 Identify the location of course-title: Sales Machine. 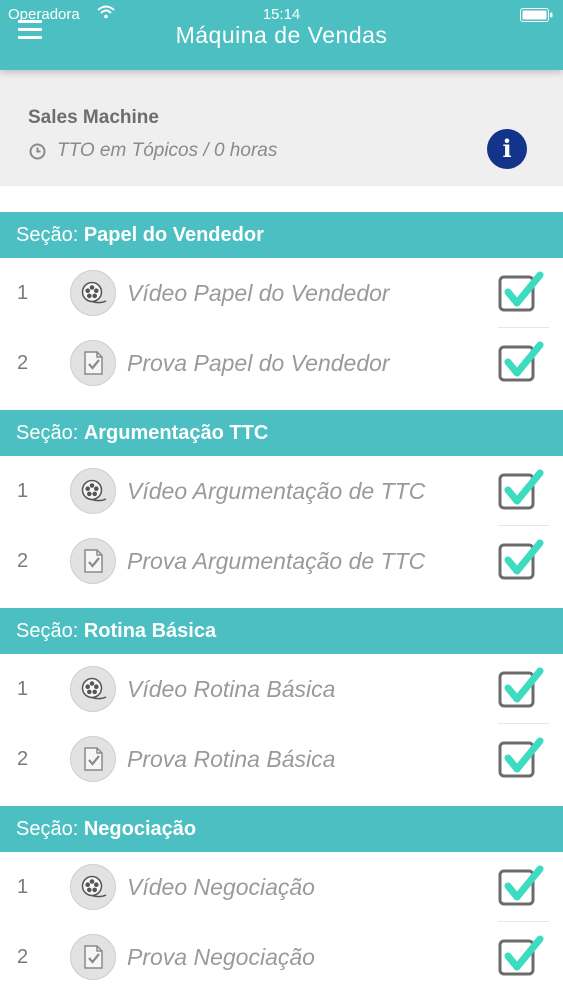
(93, 117).